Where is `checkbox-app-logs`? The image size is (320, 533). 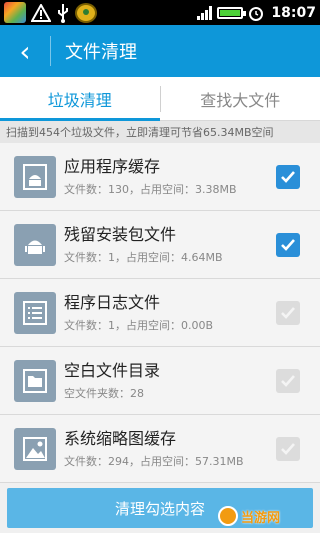
checkbox-app-logs is located at coordinates (288, 312).